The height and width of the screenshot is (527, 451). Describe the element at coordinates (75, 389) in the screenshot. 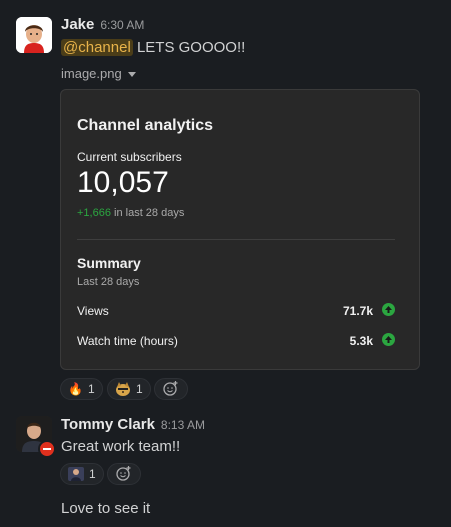

I see `fire-emoji: 🔥` at that location.